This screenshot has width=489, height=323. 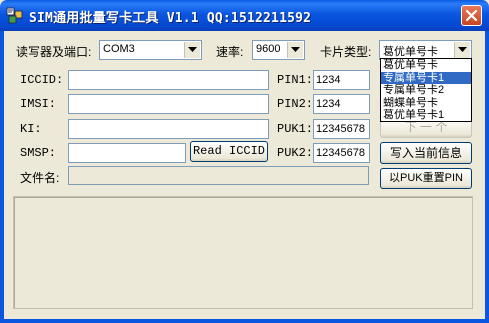 I want to click on window-frame-right, so click(x=487, y=177).